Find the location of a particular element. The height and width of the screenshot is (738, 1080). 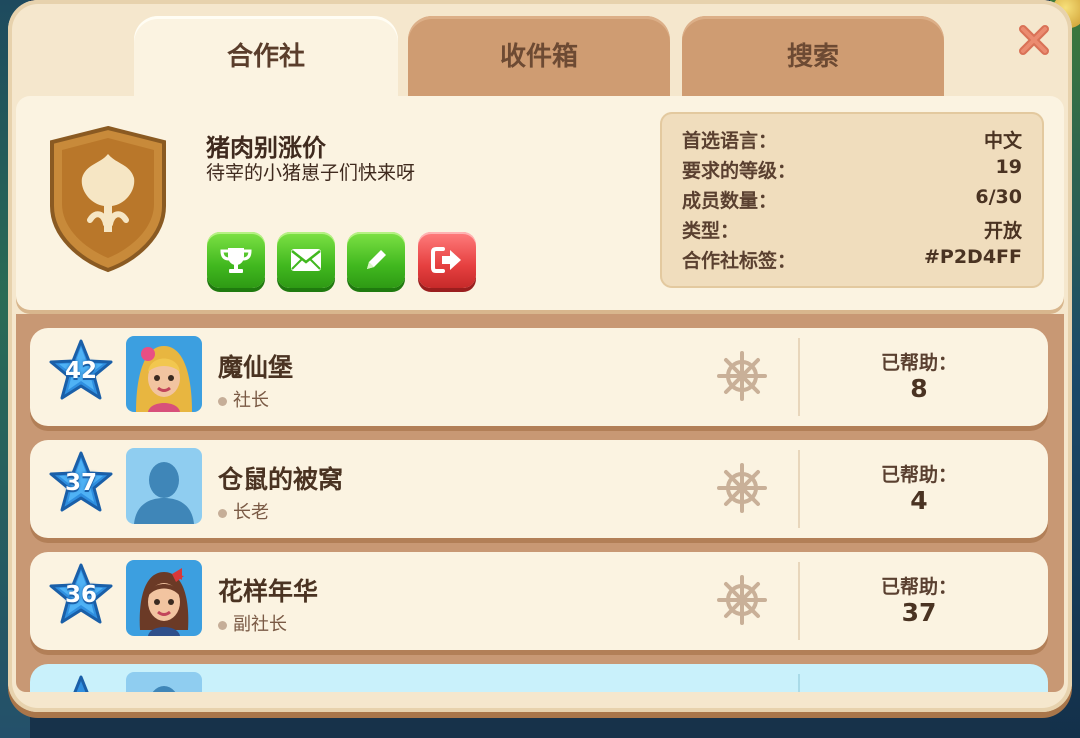

trophy-icon is located at coordinates (236, 260).